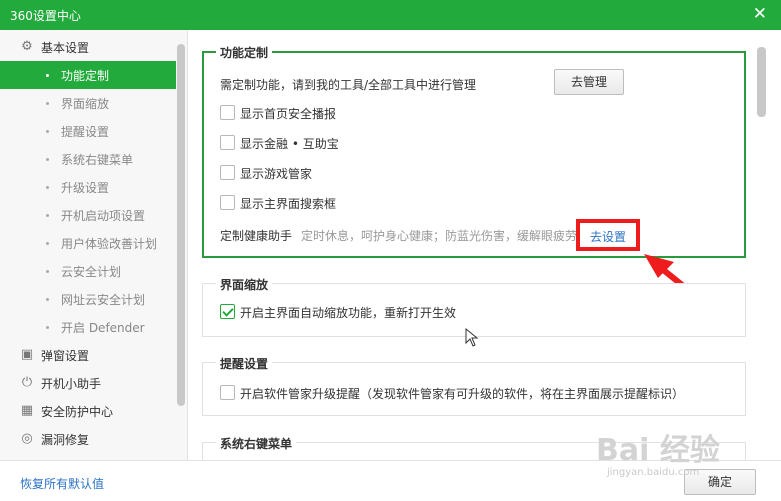 The width and height of the screenshot is (781, 501). I want to click on custom-description: 需定制功能，请到我的工具/全部工具中进行管理, so click(348, 85).